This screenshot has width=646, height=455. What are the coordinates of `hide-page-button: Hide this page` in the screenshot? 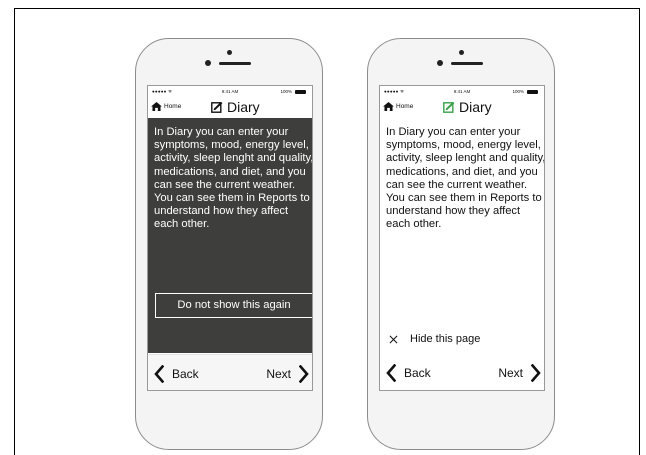 It's located at (434, 339).